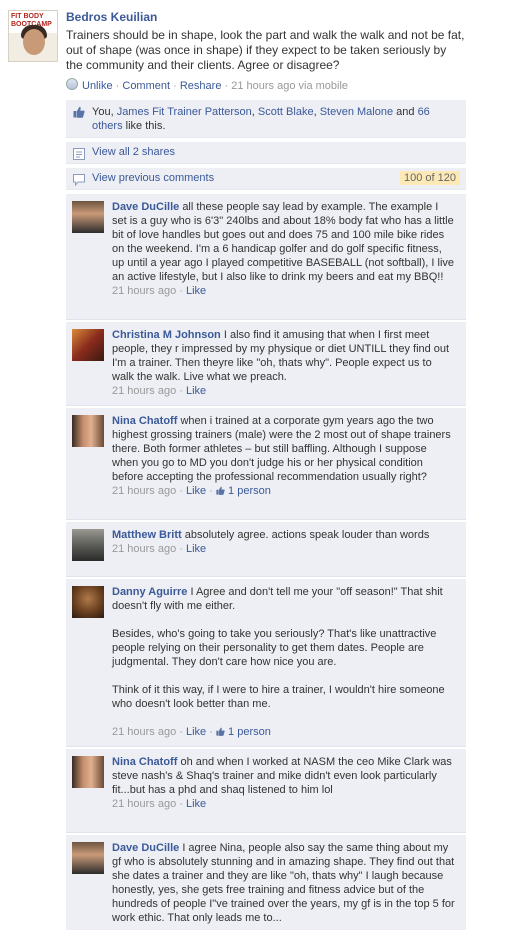  What do you see at coordinates (72, 84) in the screenshot?
I see `globe-icon` at bounding box center [72, 84].